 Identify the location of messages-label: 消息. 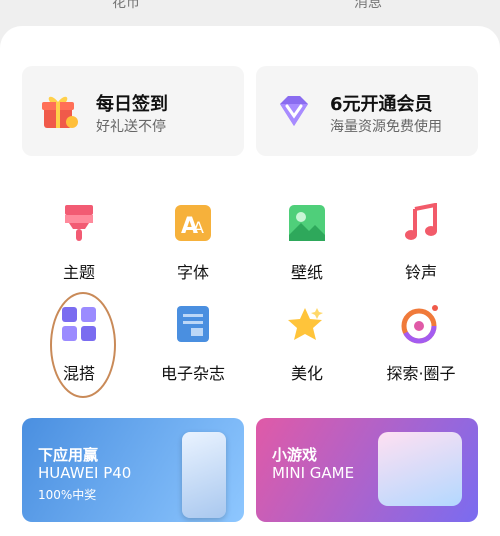
(368, 6).